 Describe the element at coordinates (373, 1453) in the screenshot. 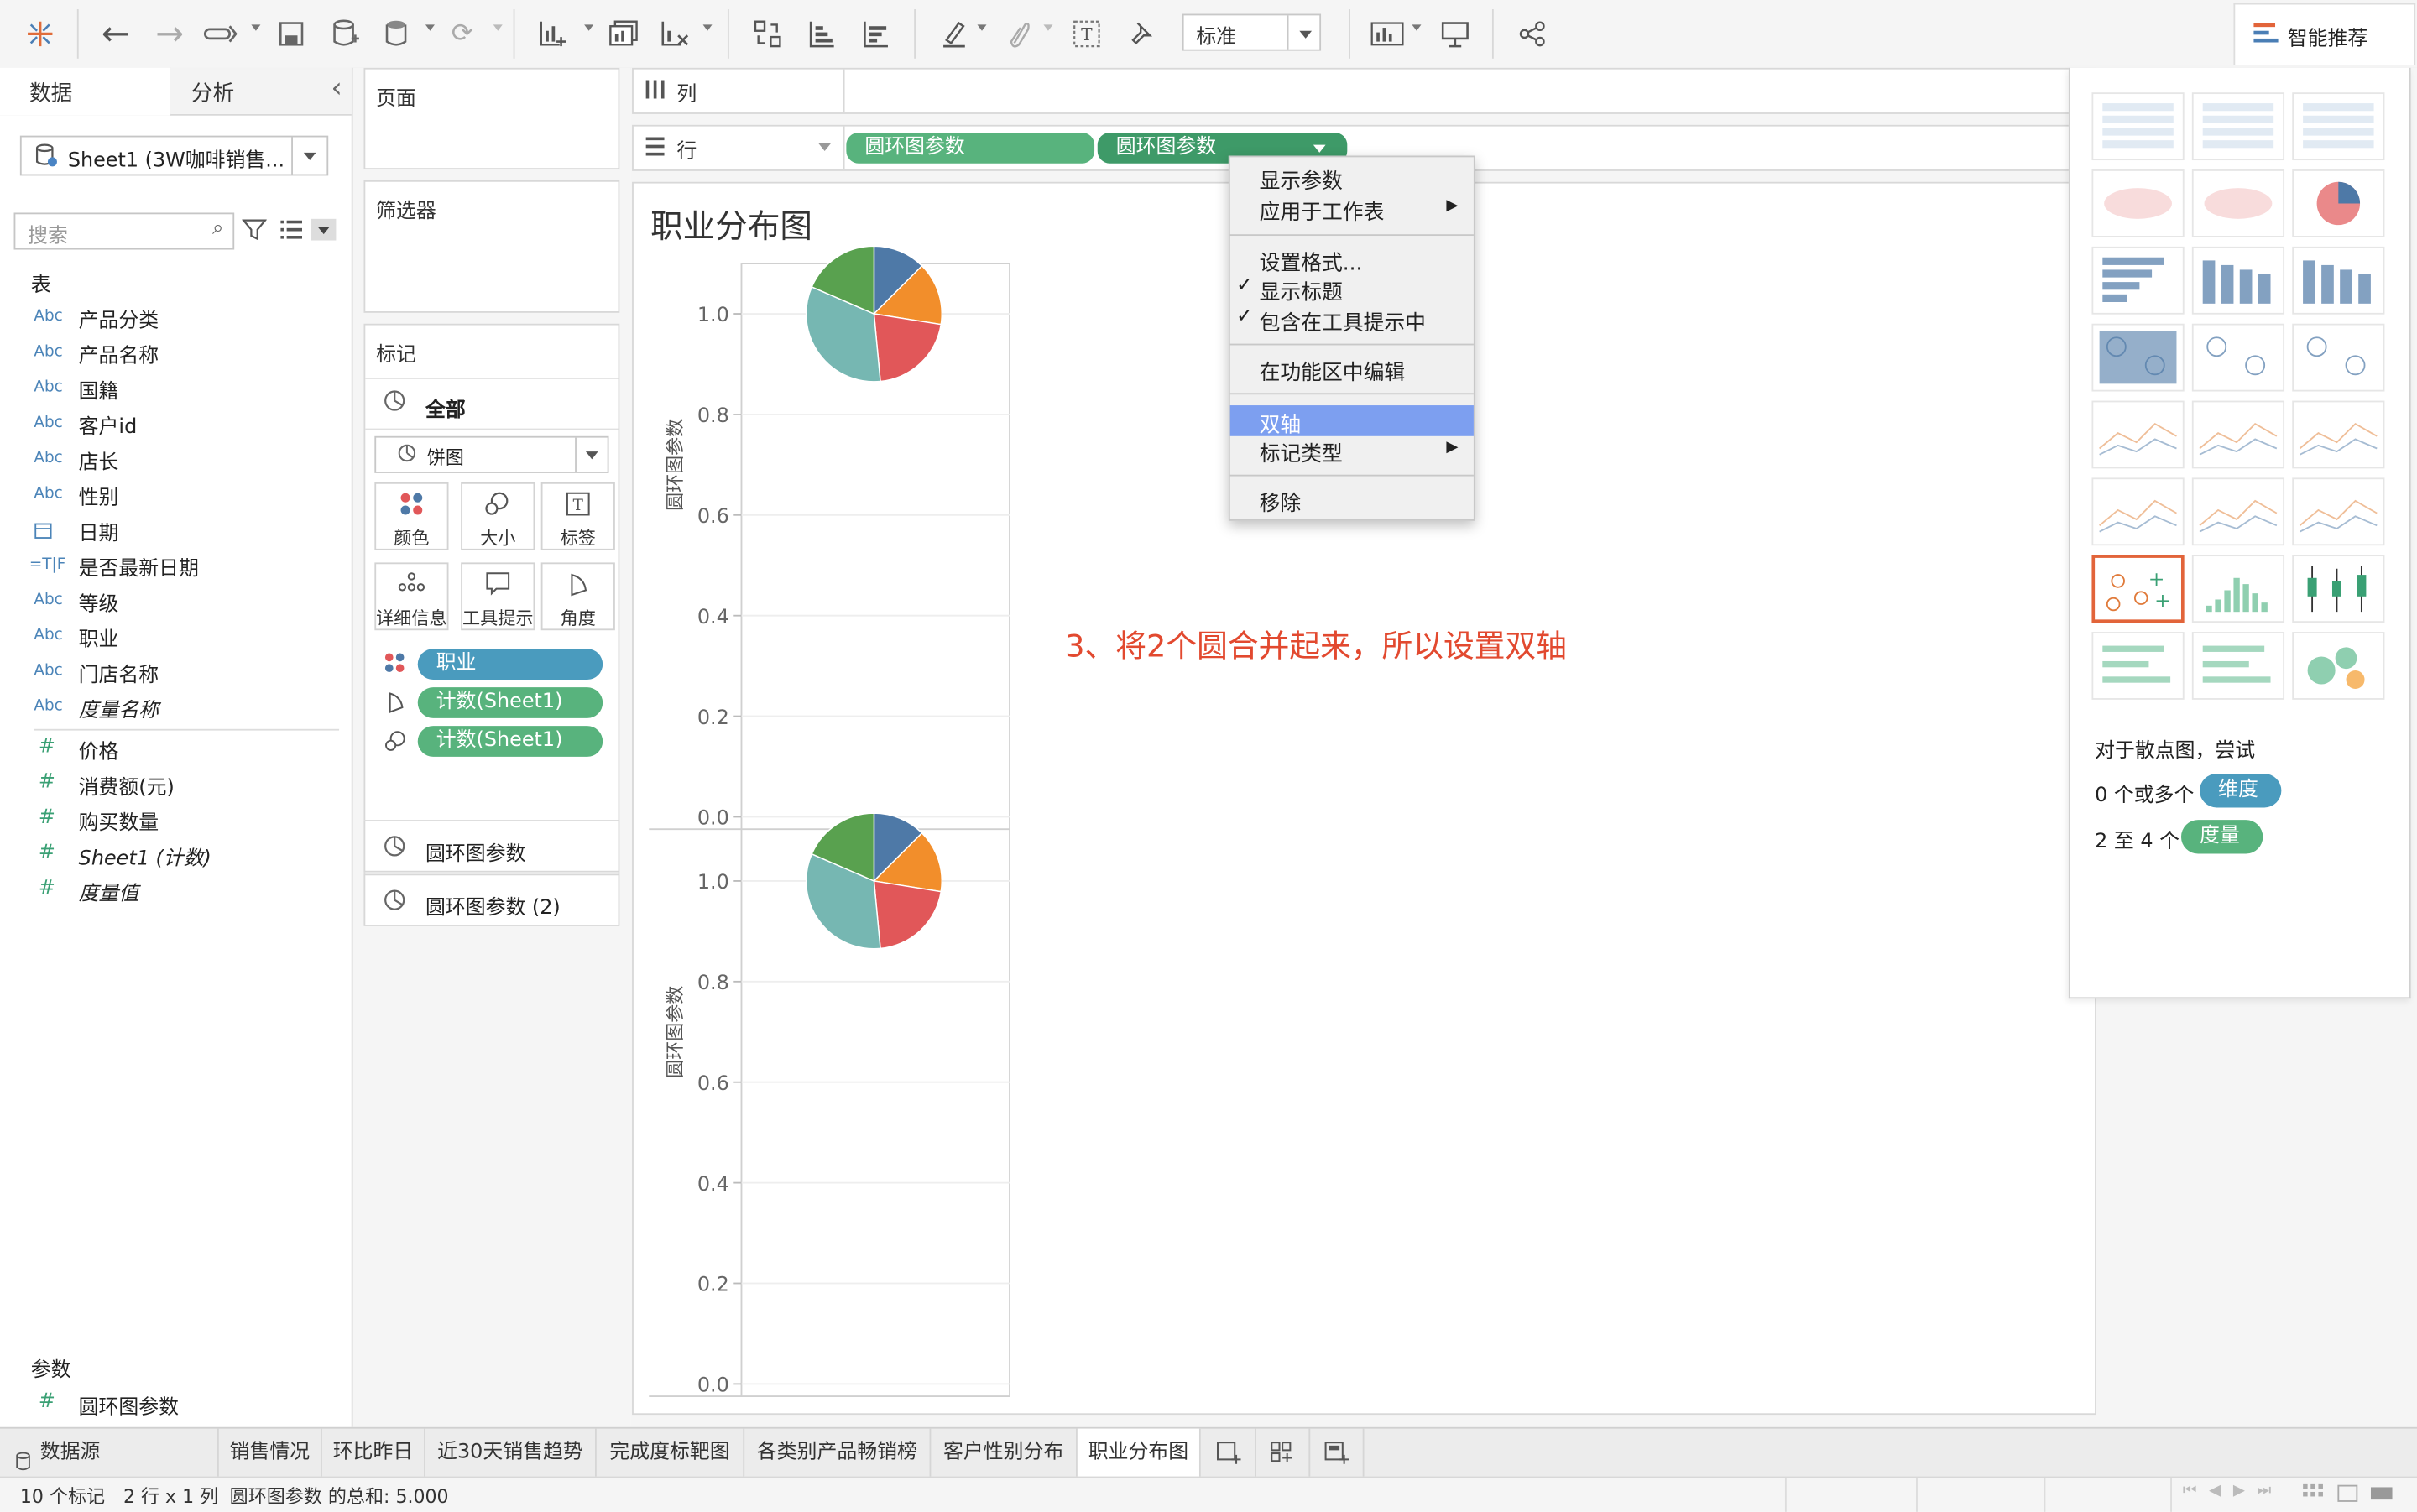

I see `tab-dod: 环比昨日` at that location.